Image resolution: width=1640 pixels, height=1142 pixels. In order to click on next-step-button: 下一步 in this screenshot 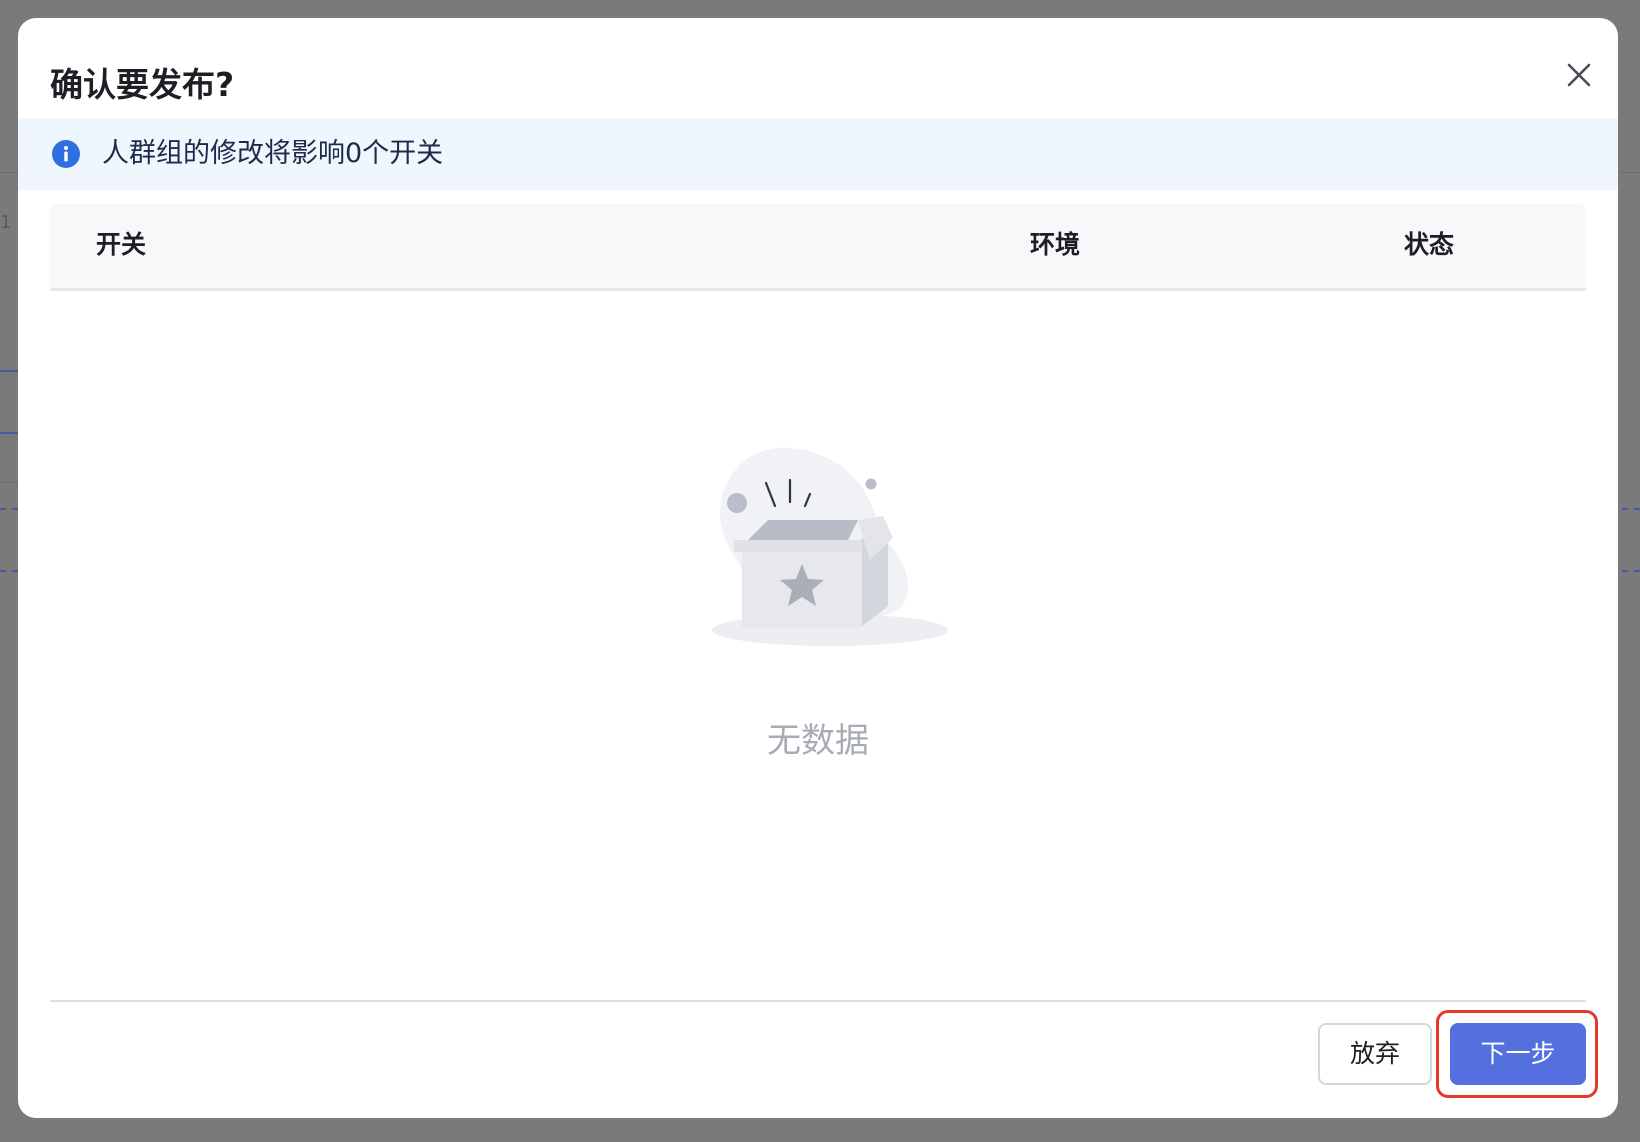, I will do `click(1518, 1054)`.